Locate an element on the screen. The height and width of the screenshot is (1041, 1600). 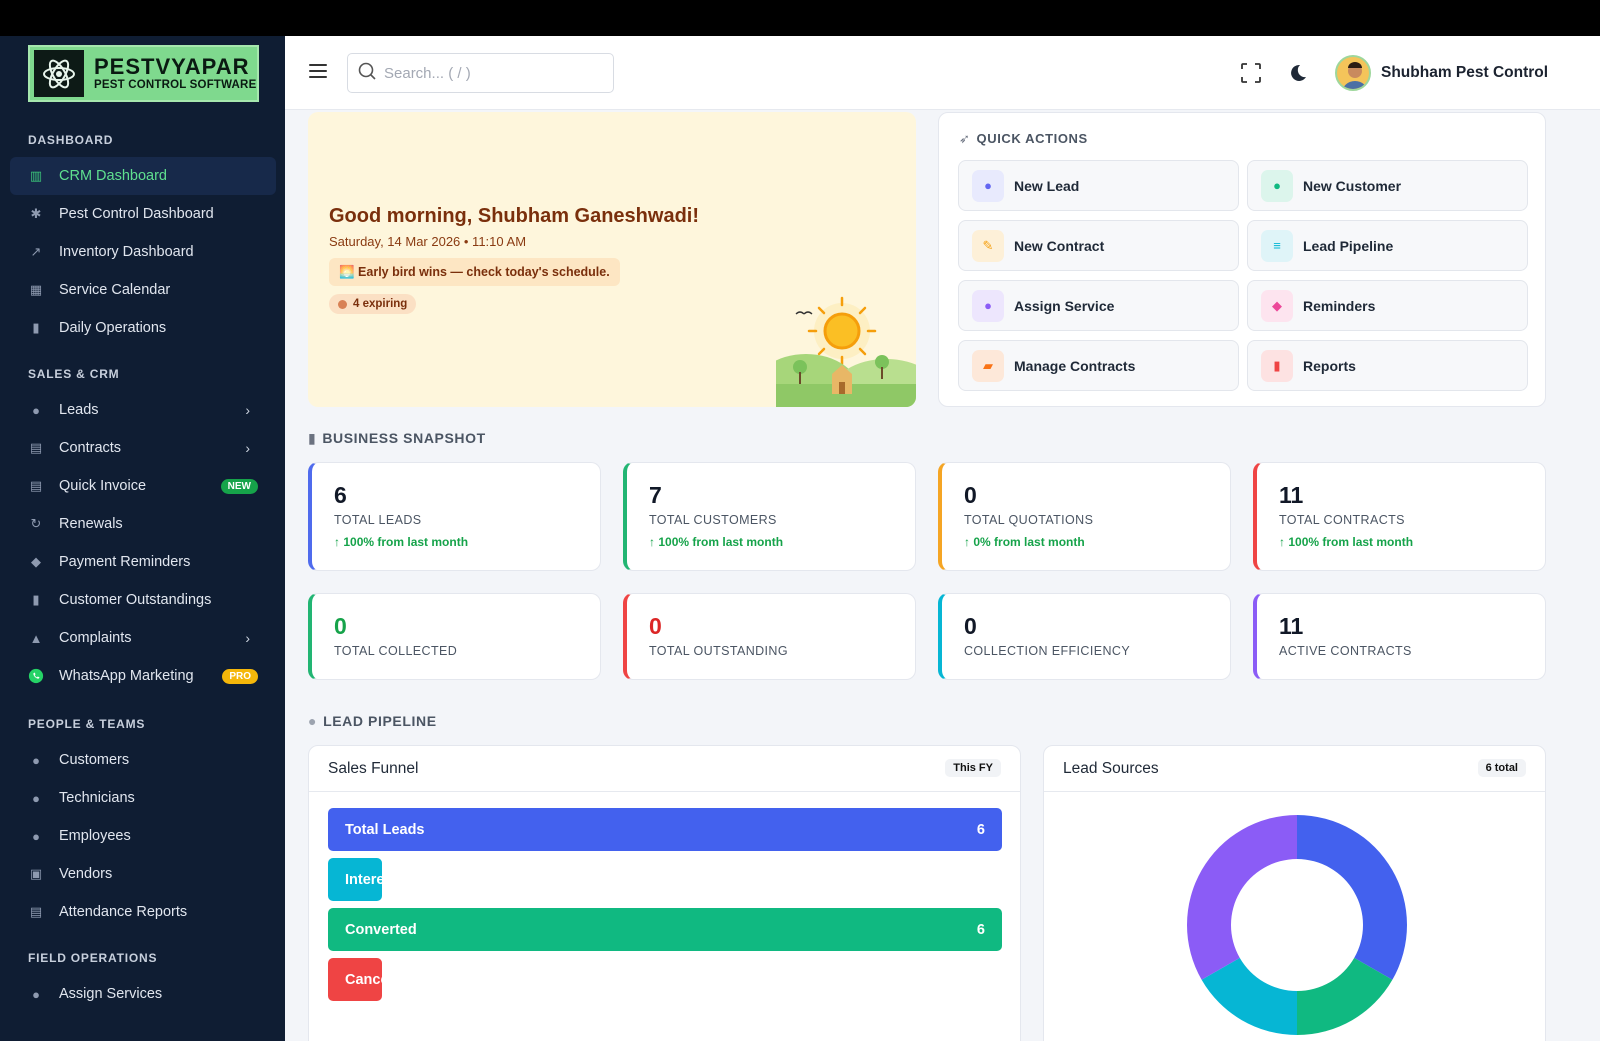
menu-toggle-icon is located at coordinates (318, 71).